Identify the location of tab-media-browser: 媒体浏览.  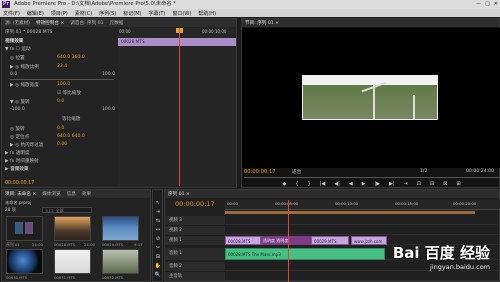
(51, 194).